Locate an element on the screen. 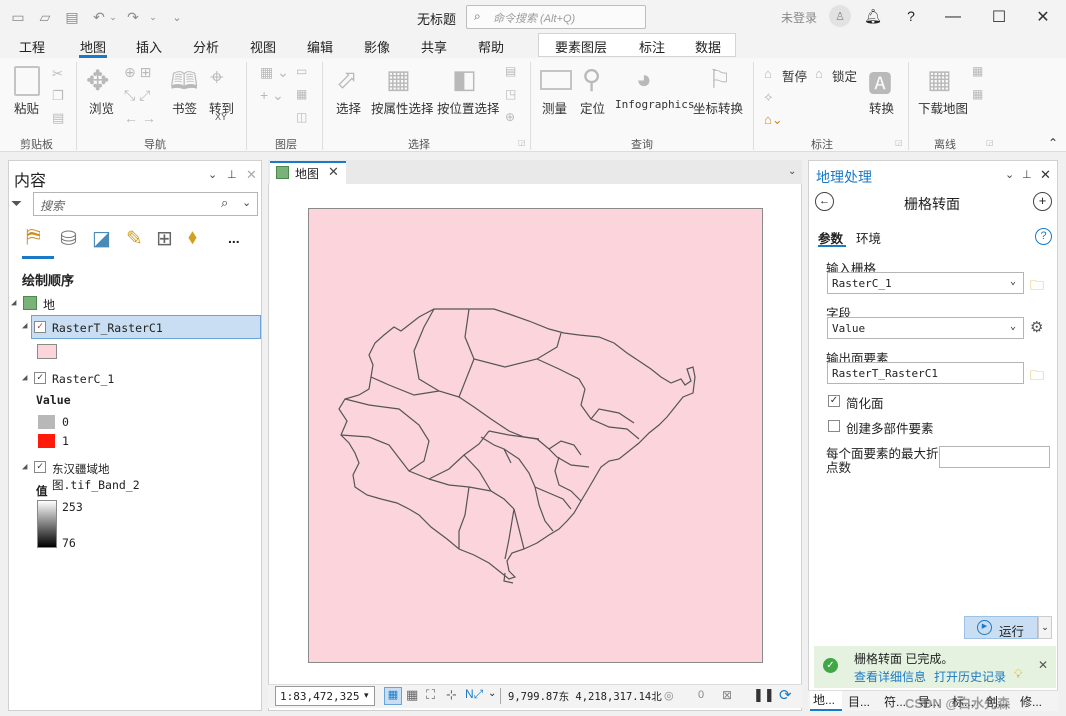 The width and height of the screenshot is (1066, 716). add-xy-icon: ▦ is located at coordinates (301, 94).